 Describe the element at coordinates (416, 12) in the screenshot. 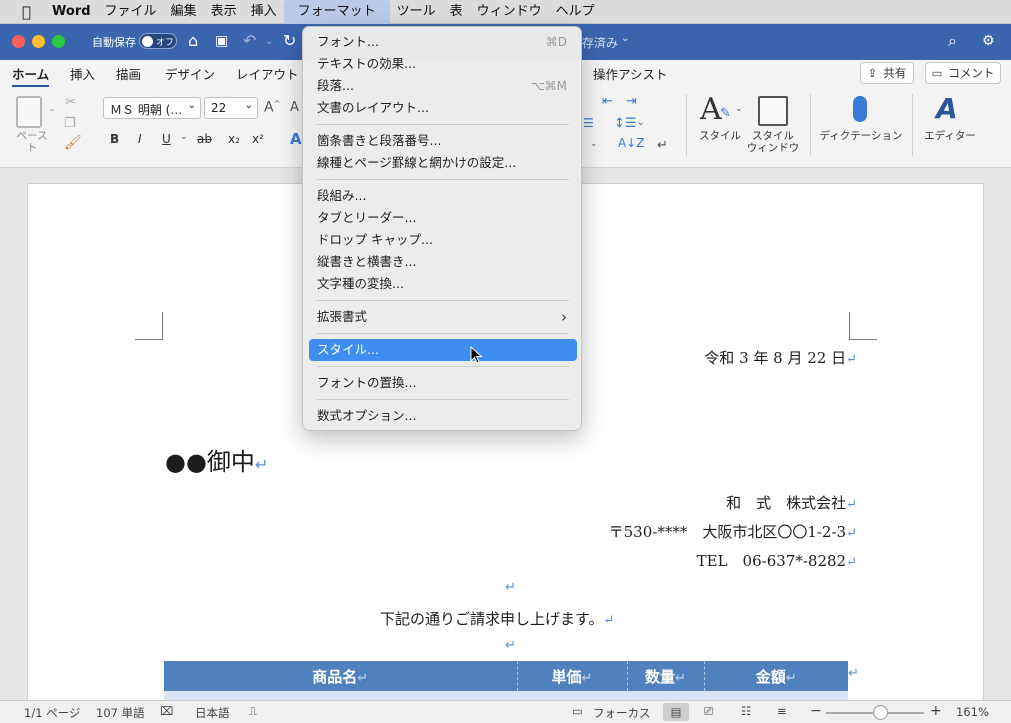

I see `menu-tools: ツール` at that location.